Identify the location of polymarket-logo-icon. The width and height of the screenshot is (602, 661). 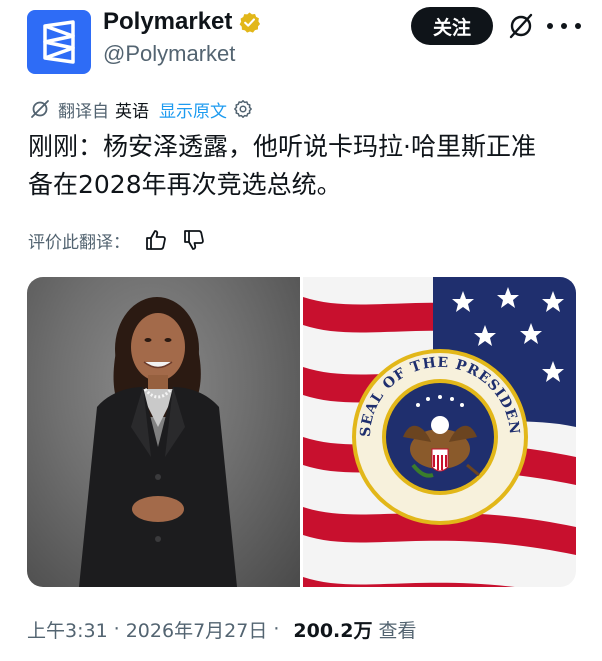
(59, 42).